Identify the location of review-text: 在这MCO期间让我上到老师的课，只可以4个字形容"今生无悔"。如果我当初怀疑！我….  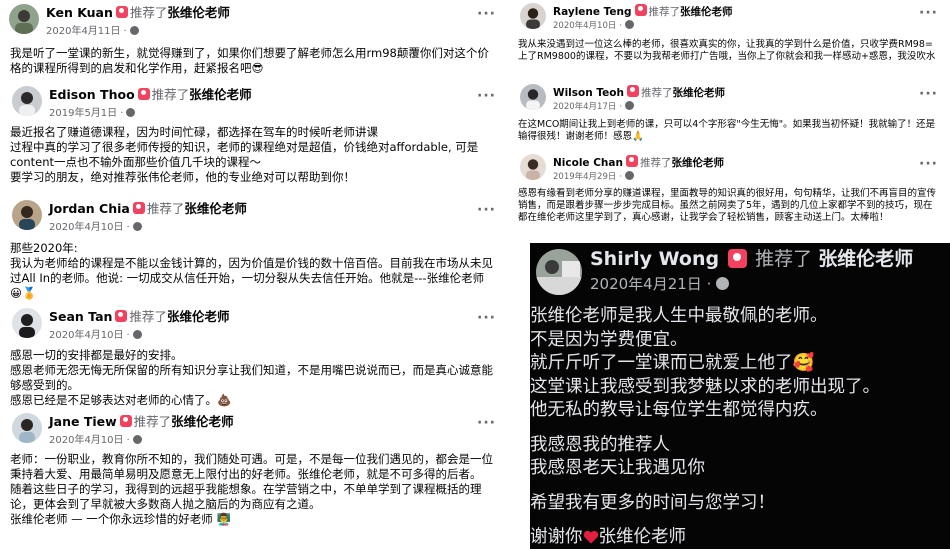
(727, 130).